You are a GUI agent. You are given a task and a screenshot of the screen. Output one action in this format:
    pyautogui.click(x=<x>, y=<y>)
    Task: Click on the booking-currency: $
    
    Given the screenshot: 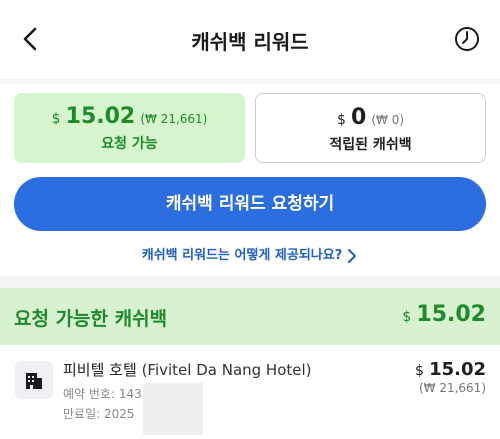 What is the action you would take?
    pyautogui.click(x=419, y=371)
    